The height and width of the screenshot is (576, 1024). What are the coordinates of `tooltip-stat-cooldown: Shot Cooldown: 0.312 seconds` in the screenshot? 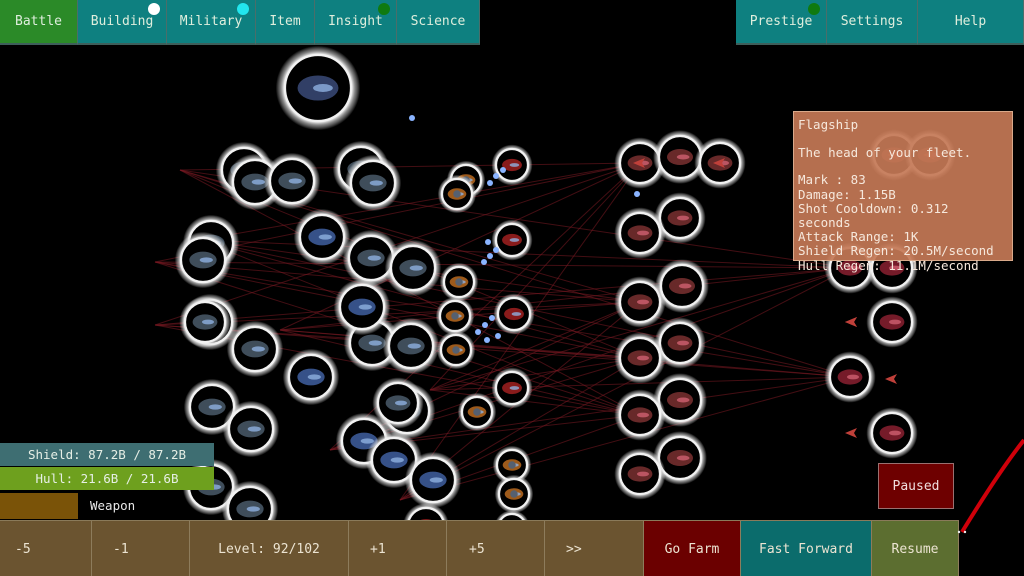 It's located at (873, 215).